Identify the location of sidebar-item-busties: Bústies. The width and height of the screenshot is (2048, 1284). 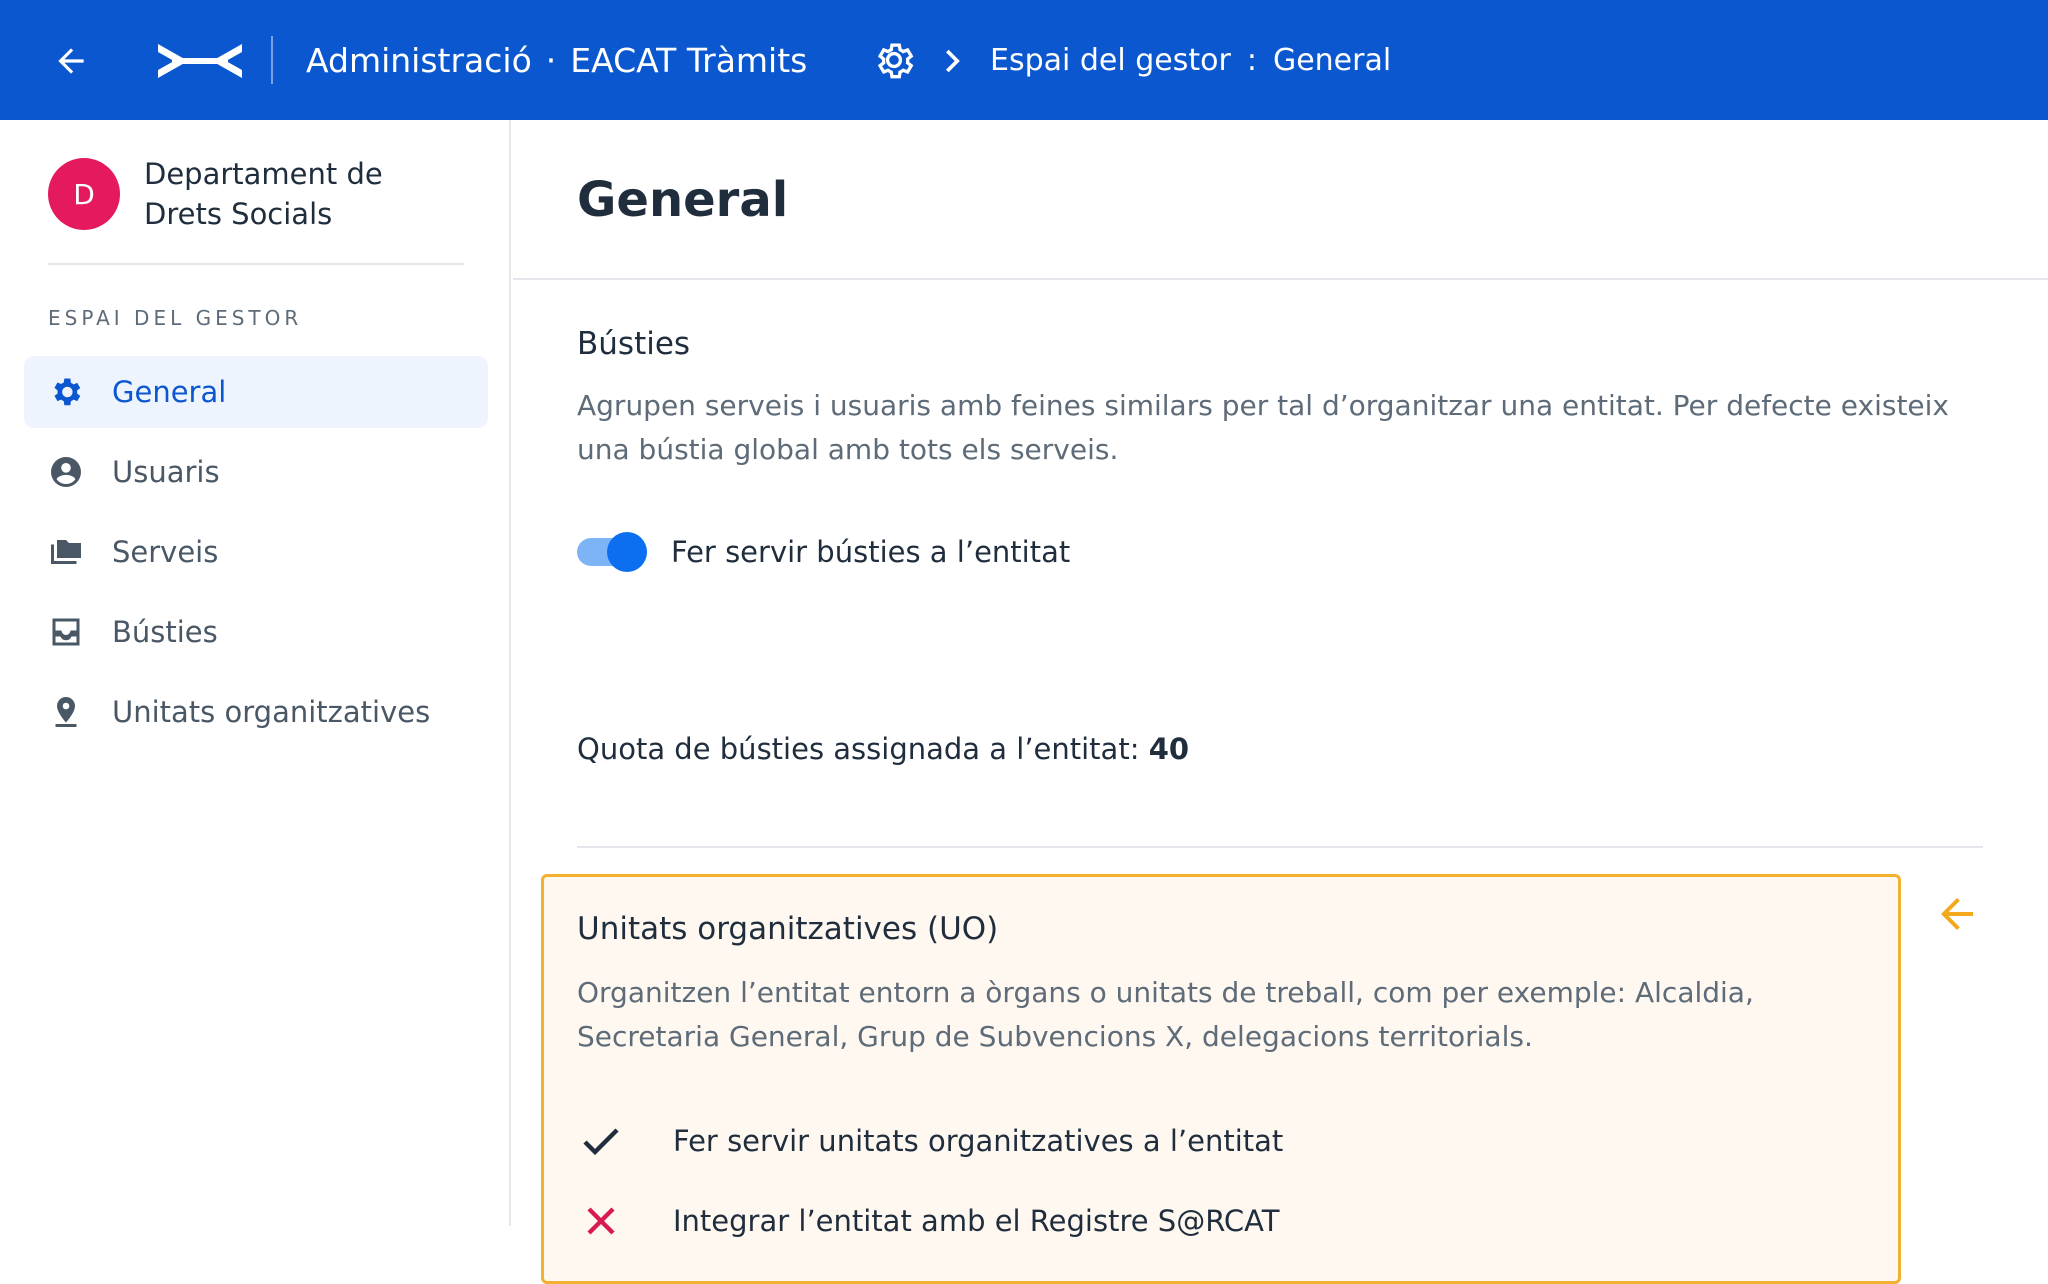
(256, 632).